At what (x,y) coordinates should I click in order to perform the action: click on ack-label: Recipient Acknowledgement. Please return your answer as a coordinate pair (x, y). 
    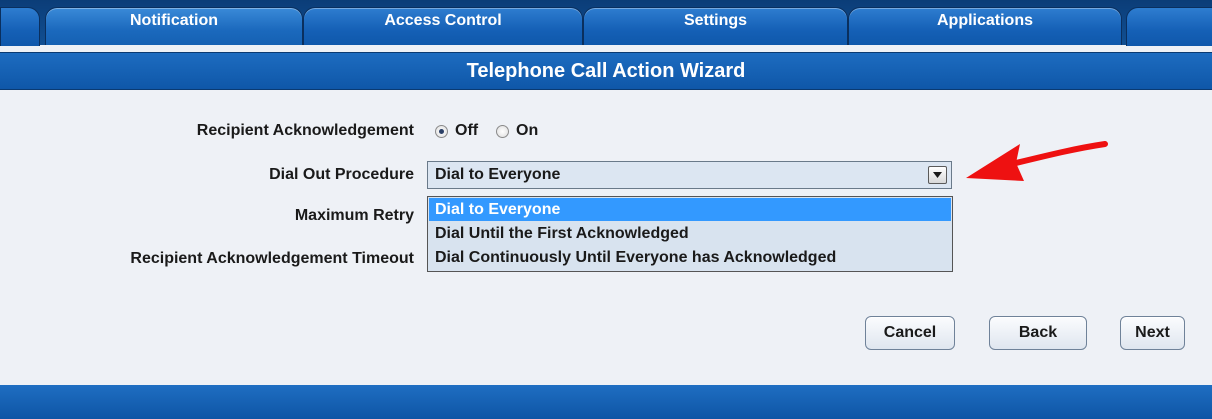
    Looking at the image, I should click on (305, 130).